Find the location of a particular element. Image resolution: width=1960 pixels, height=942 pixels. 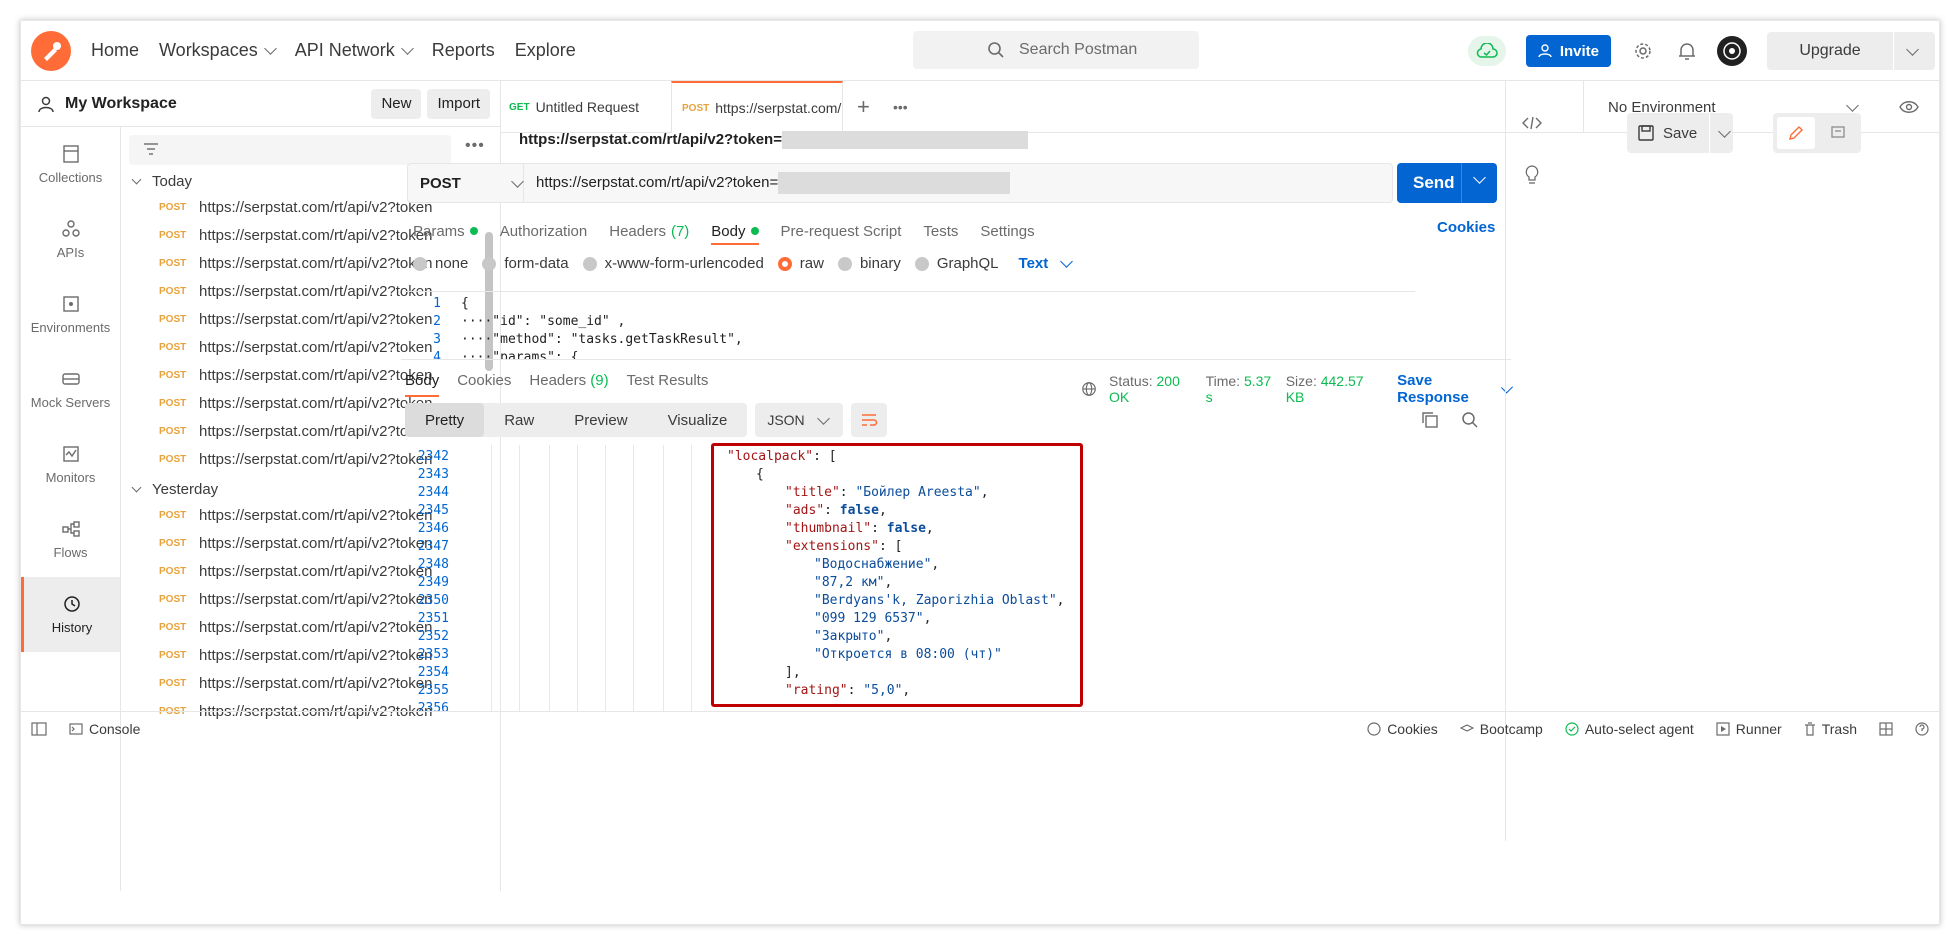

user-avatar is located at coordinates (1732, 51).